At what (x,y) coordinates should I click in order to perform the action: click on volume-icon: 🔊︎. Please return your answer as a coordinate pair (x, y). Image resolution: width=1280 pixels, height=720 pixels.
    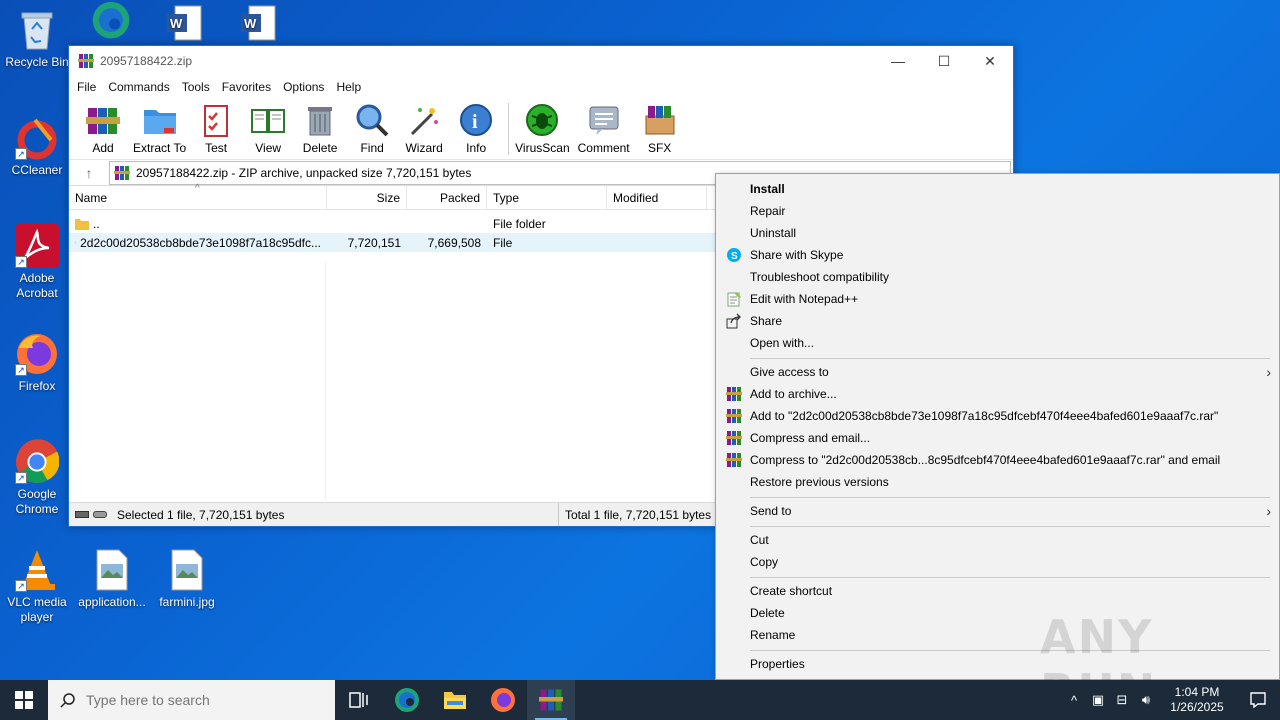
    Looking at the image, I should click on (1146, 700).